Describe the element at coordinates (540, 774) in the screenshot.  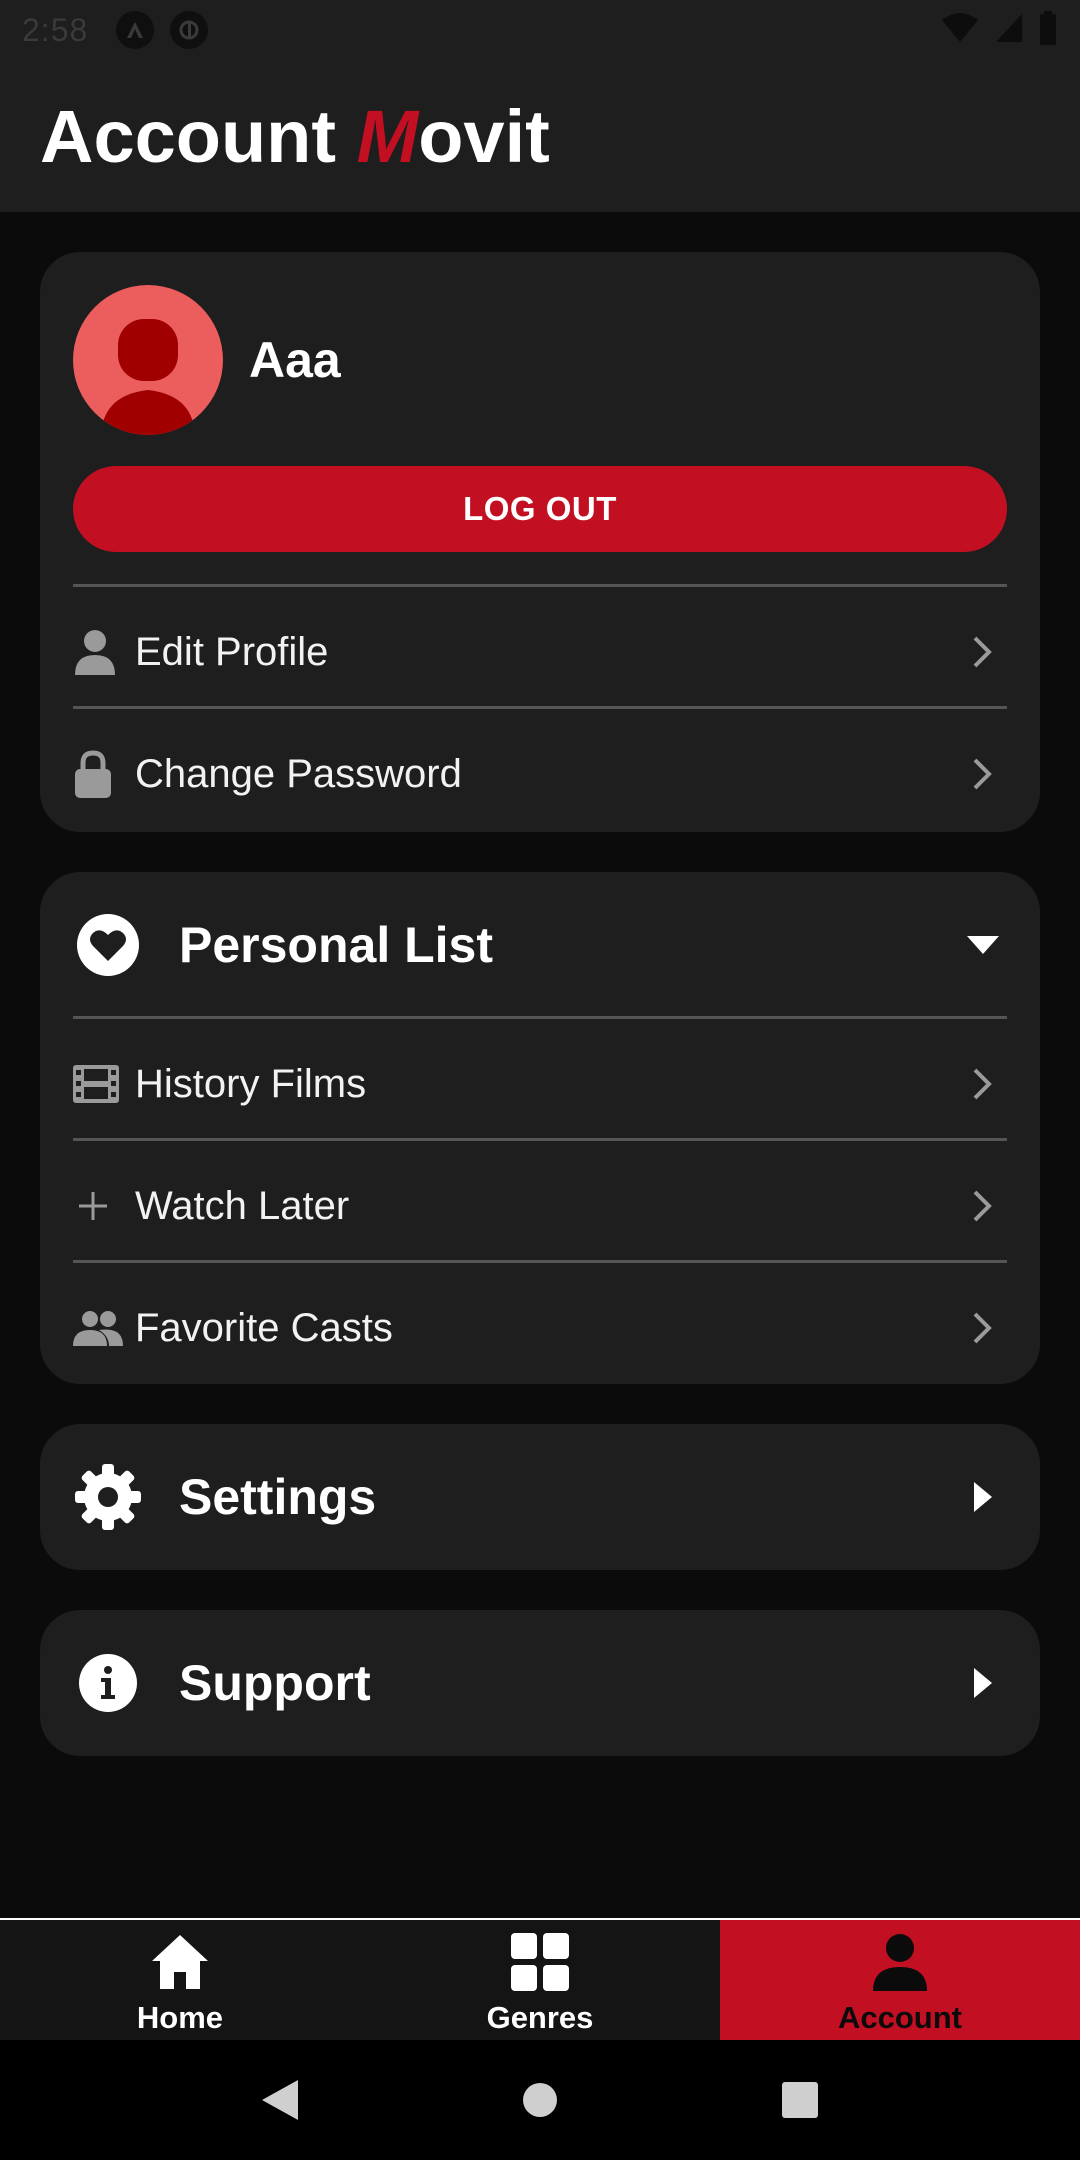
I see `menu-item-change-password: Change Password` at that location.